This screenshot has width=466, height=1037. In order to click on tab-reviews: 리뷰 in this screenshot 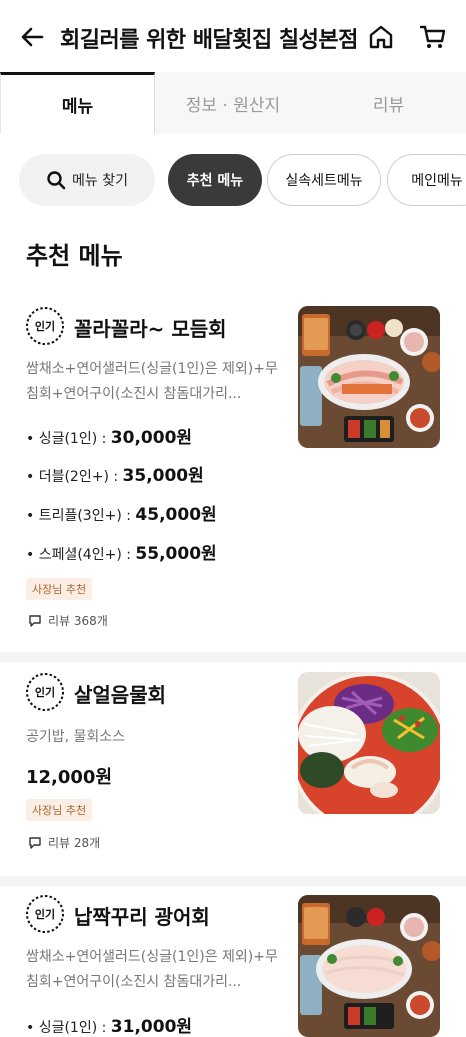, I will do `click(388, 103)`.